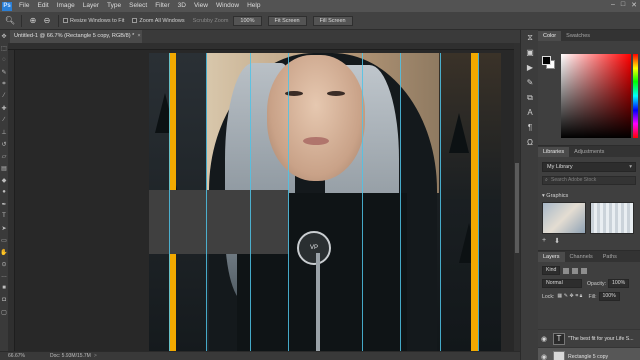  Describe the element at coordinates (4, 216) in the screenshot. I see `type-tool-icon: T` at that location.